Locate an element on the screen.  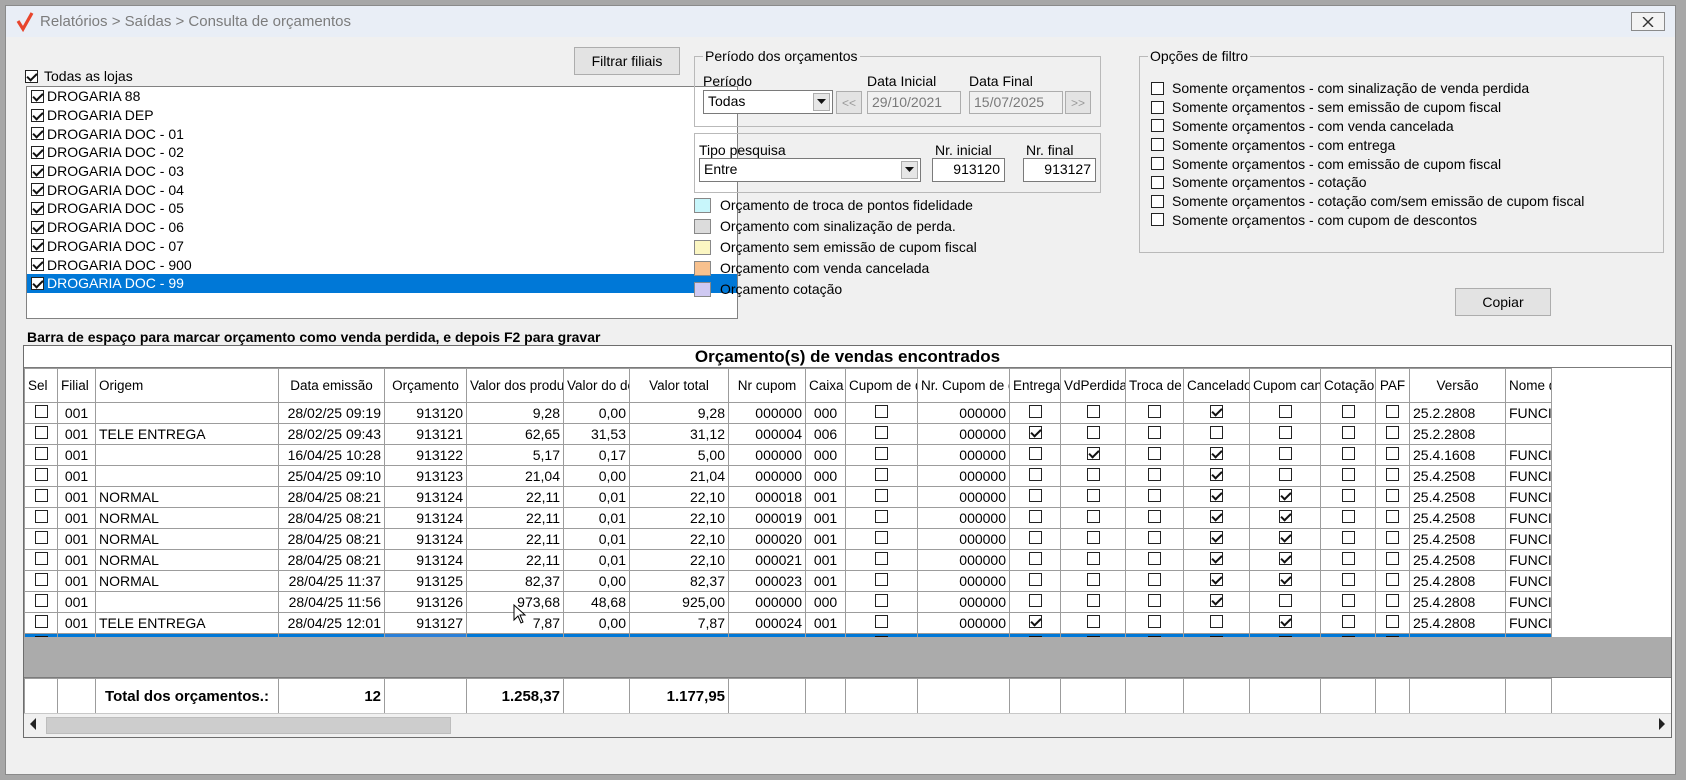
cell-vprod: 22,11 is located at coordinates (515, 518).